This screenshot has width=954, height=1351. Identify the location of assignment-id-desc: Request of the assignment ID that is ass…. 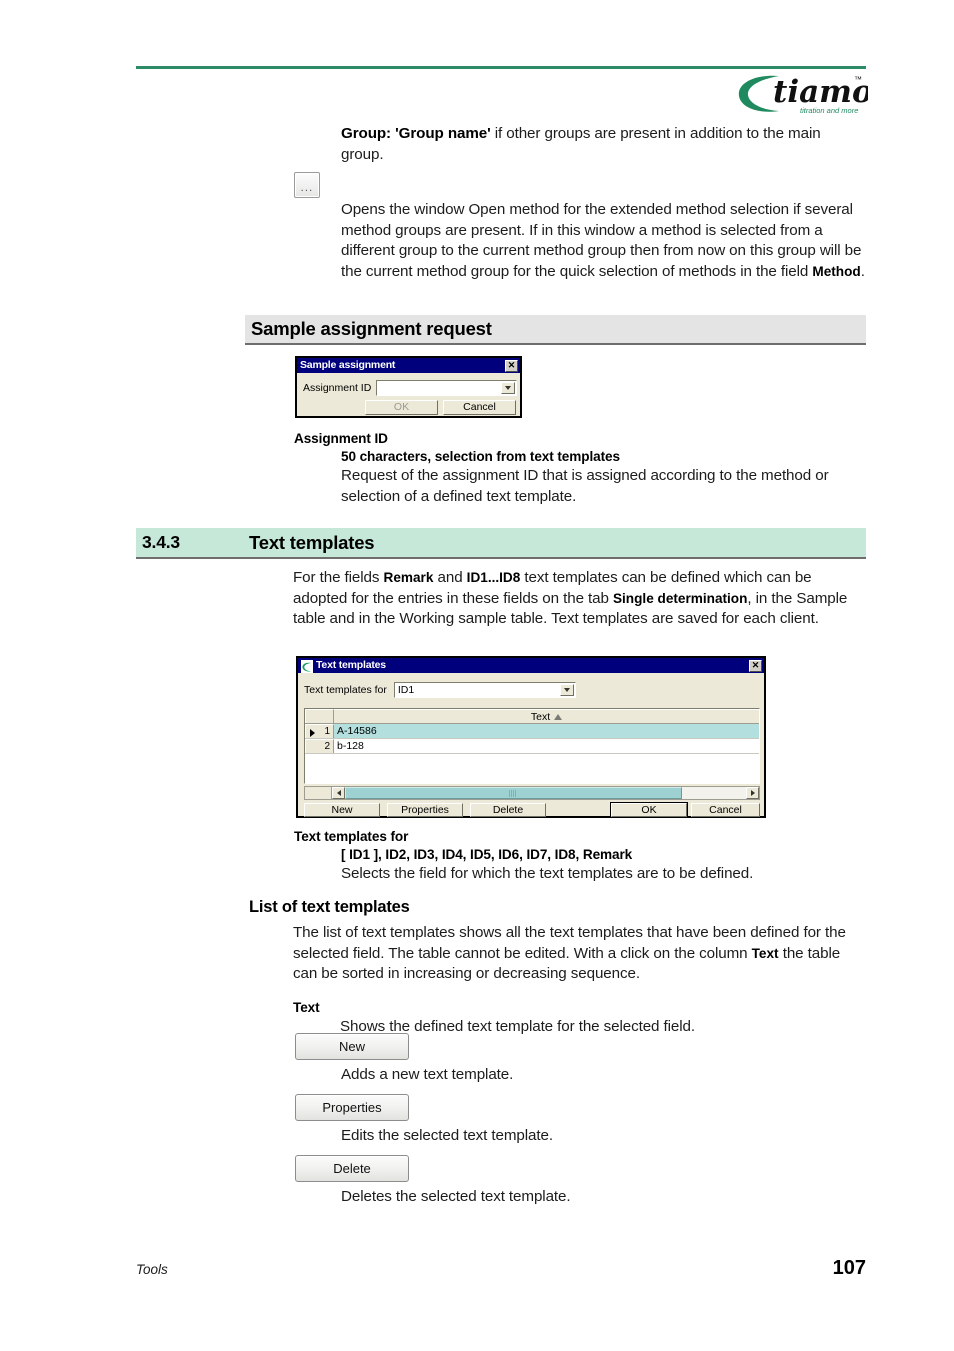
(585, 486).